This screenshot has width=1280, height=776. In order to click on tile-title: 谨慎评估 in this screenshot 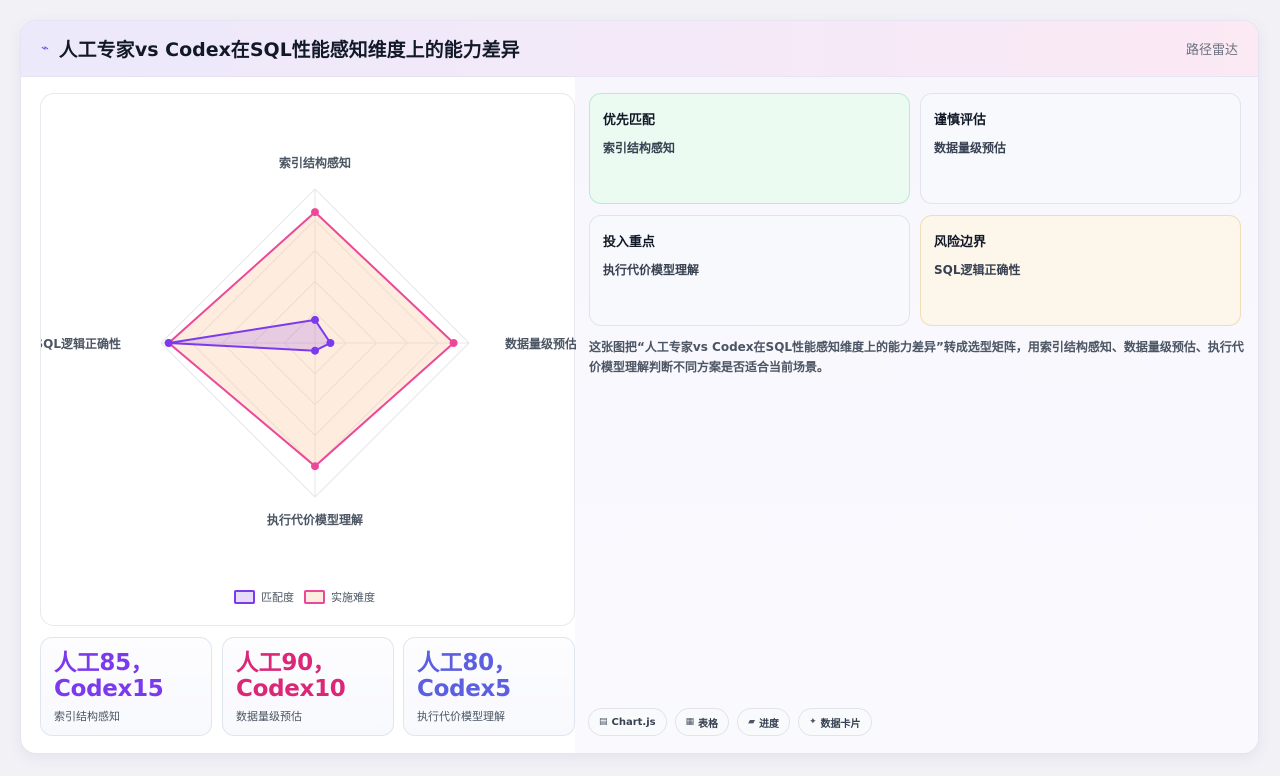, I will do `click(960, 120)`.